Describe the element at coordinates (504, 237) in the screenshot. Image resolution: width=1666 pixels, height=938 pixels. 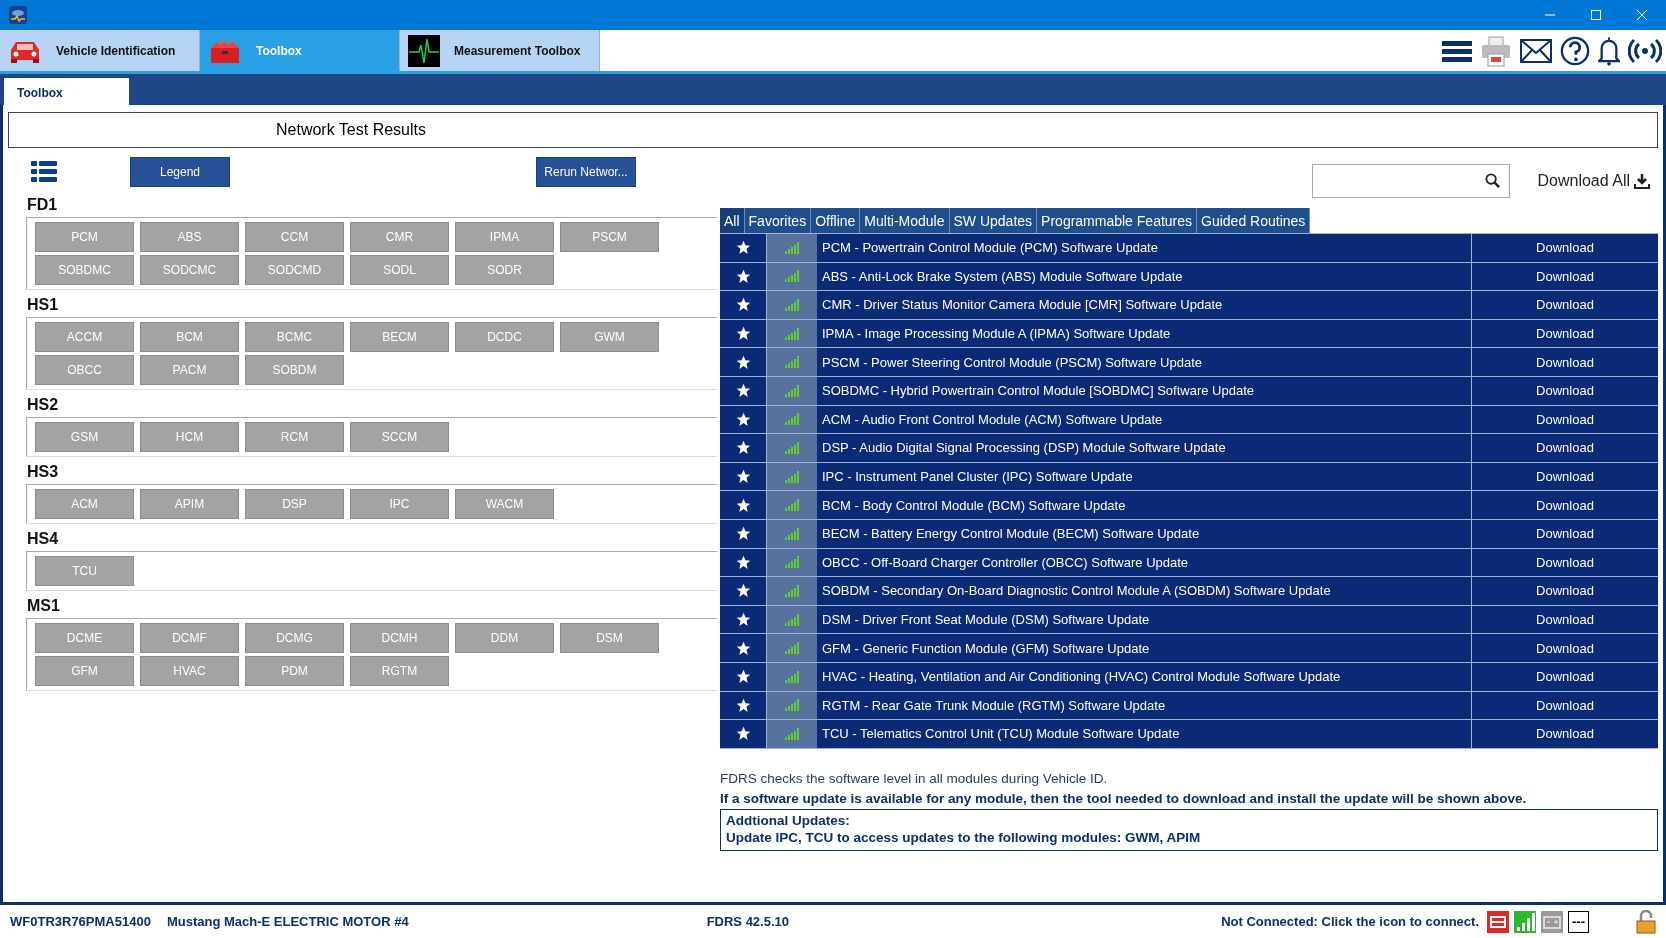
I see `module-button: IPMA` at that location.